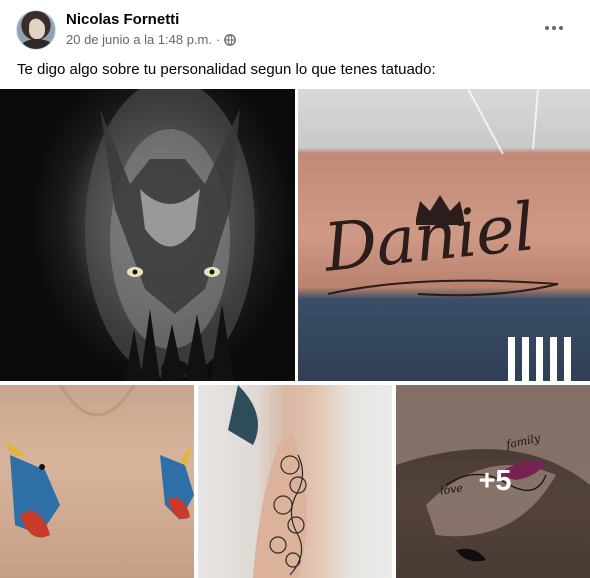  I want to click on wolf-tattoo-art, so click(170, 235).